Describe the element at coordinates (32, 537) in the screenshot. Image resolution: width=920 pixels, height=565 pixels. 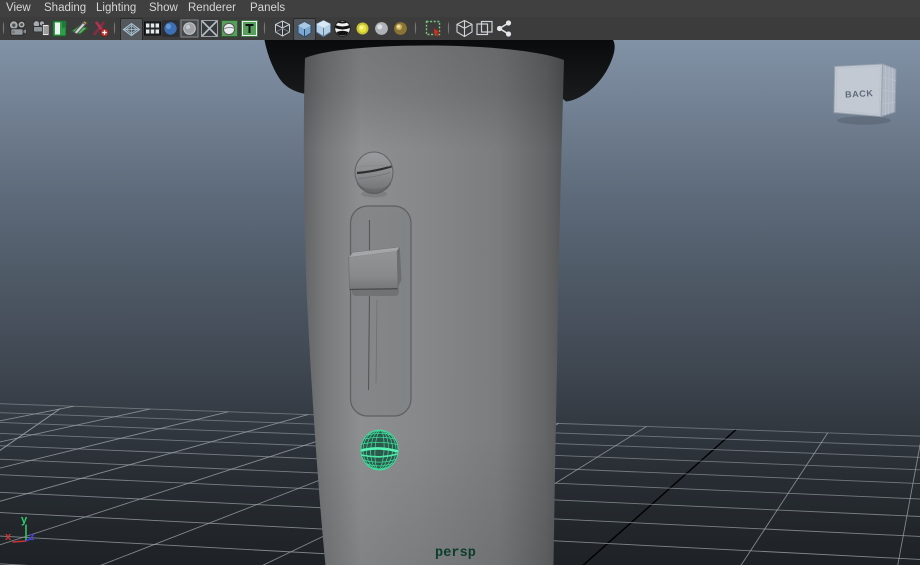
I see `svg-text: z` at that location.